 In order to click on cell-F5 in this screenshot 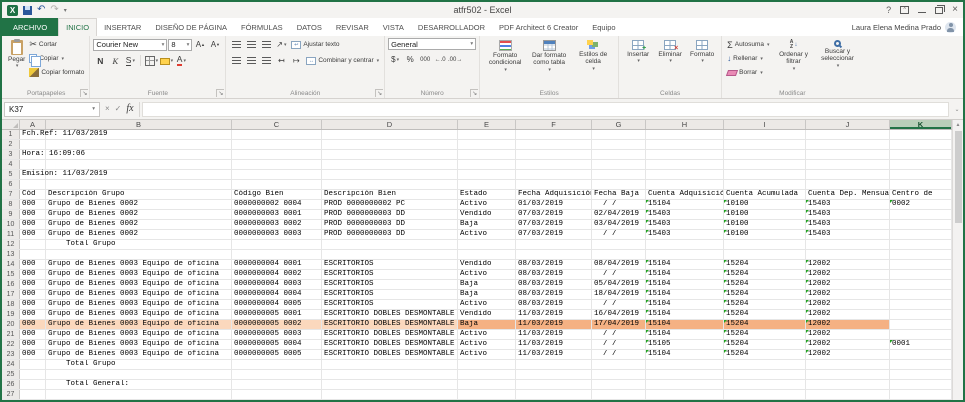, I will do `click(554, 174)`.